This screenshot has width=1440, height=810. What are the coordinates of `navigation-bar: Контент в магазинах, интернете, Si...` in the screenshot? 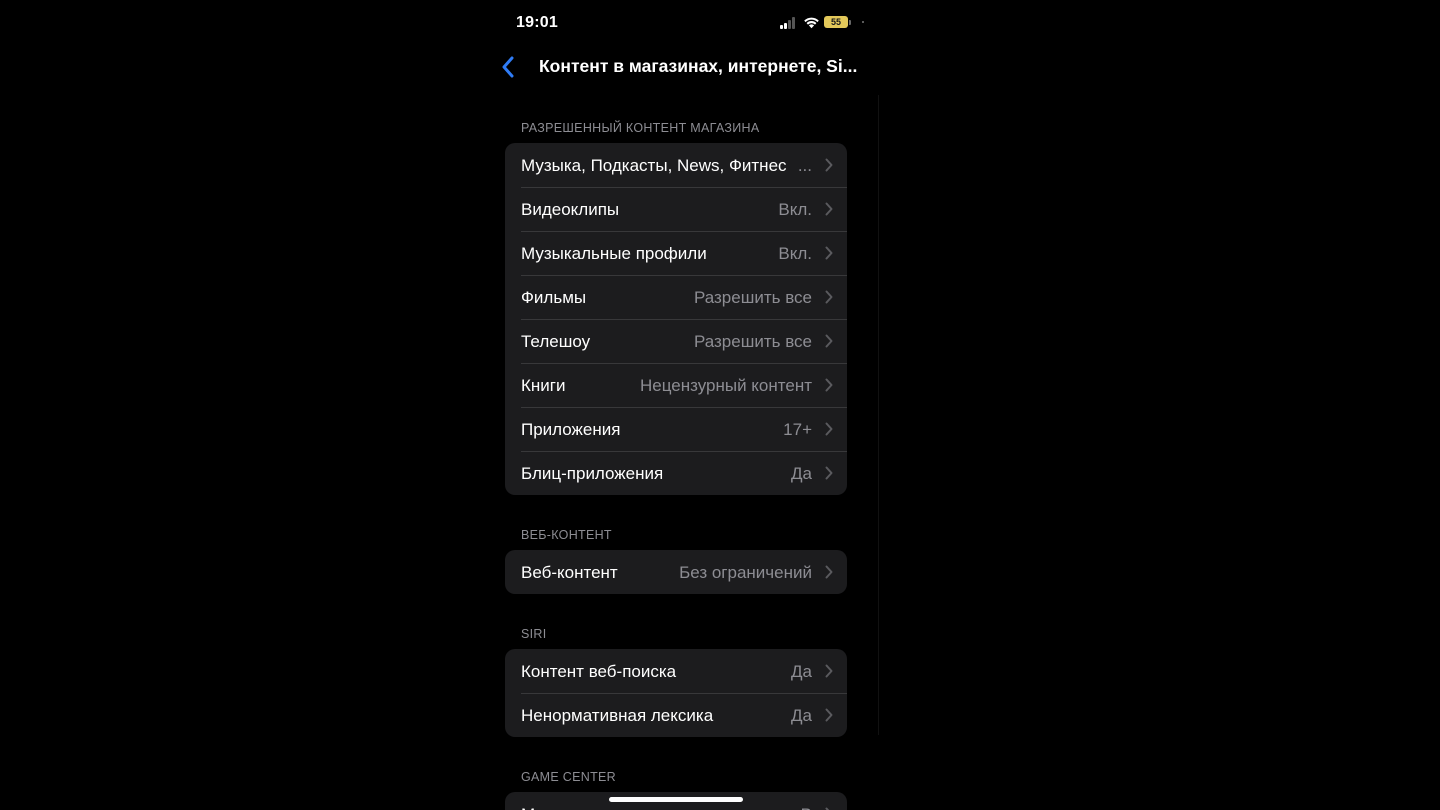 It's located at (685, 67).